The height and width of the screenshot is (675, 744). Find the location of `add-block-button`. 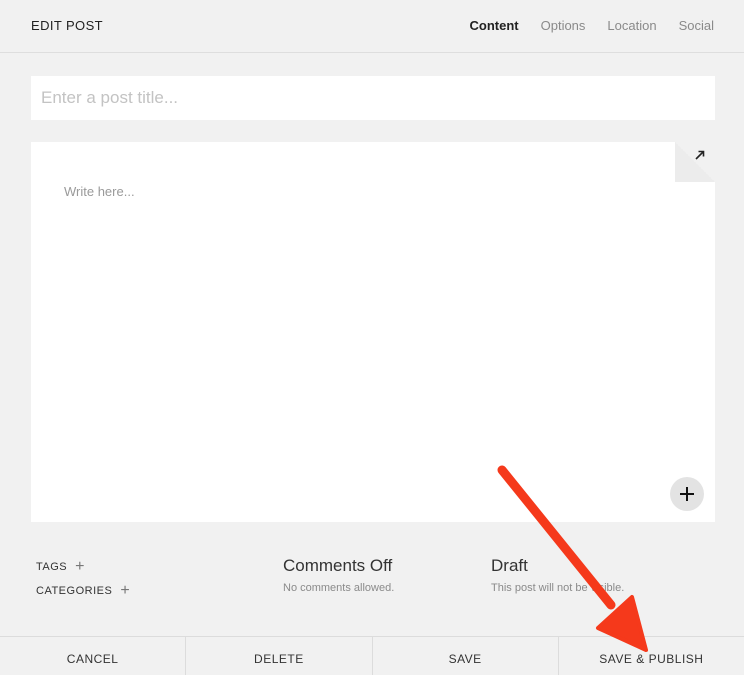

add-block-button is located at coordinates (687, 494).